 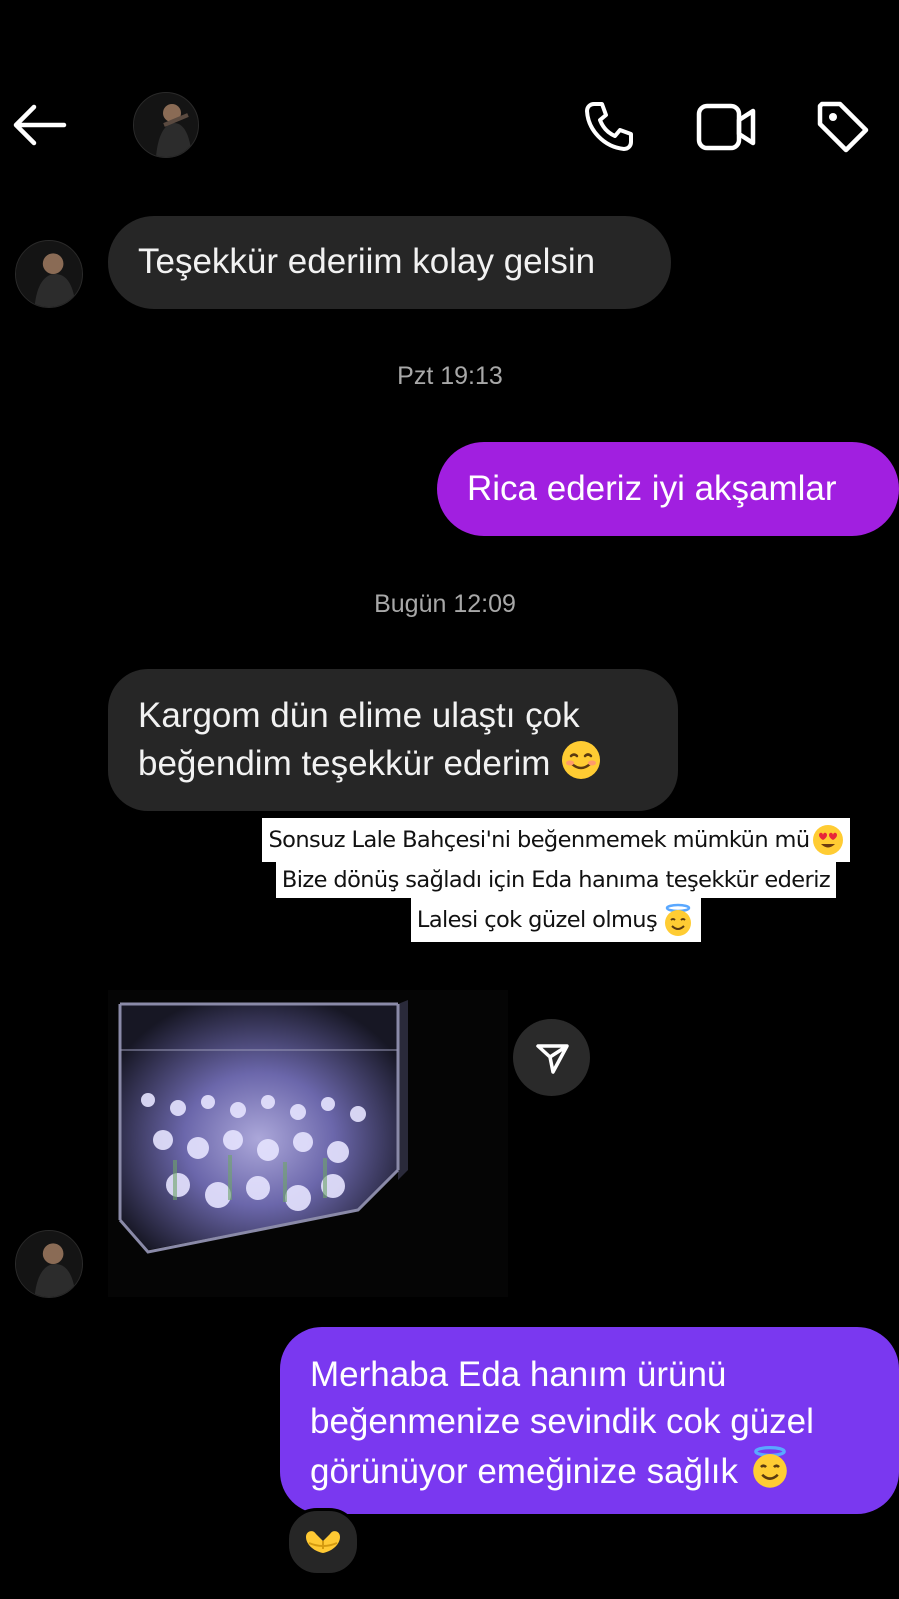 I want to click on message-incoming: Teşekkür ederiim kolay gelsin, so click(x=389, y=262).